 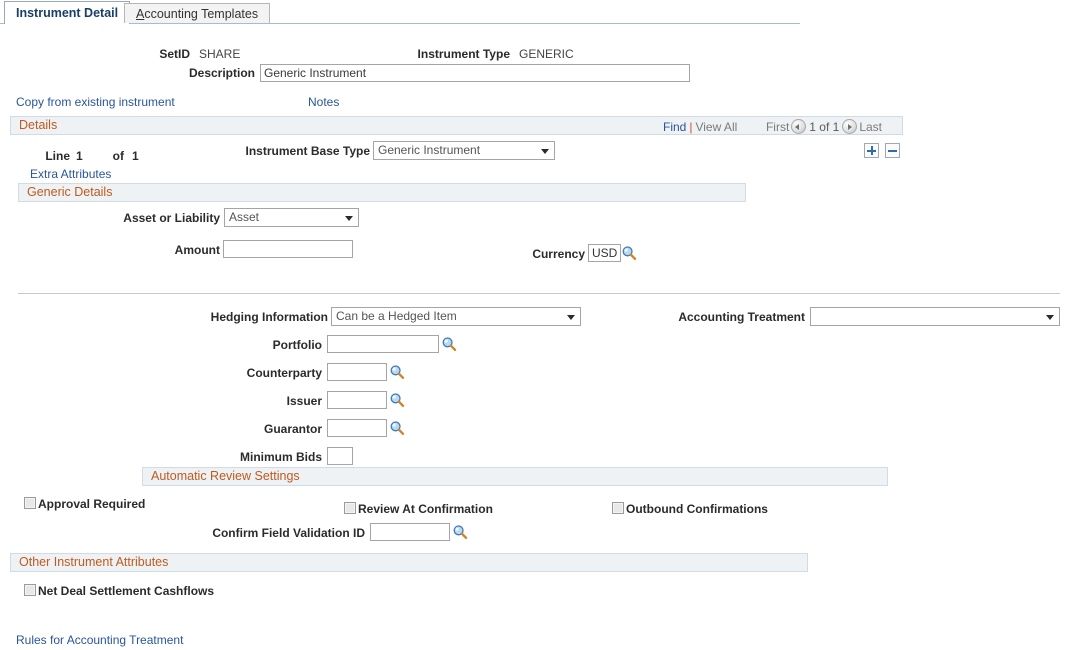 What do you see at coordinates (280, 457) in the screenshot?
I see `minimum-bids-label: Minimum Bids` at bounding box center [280, 457].